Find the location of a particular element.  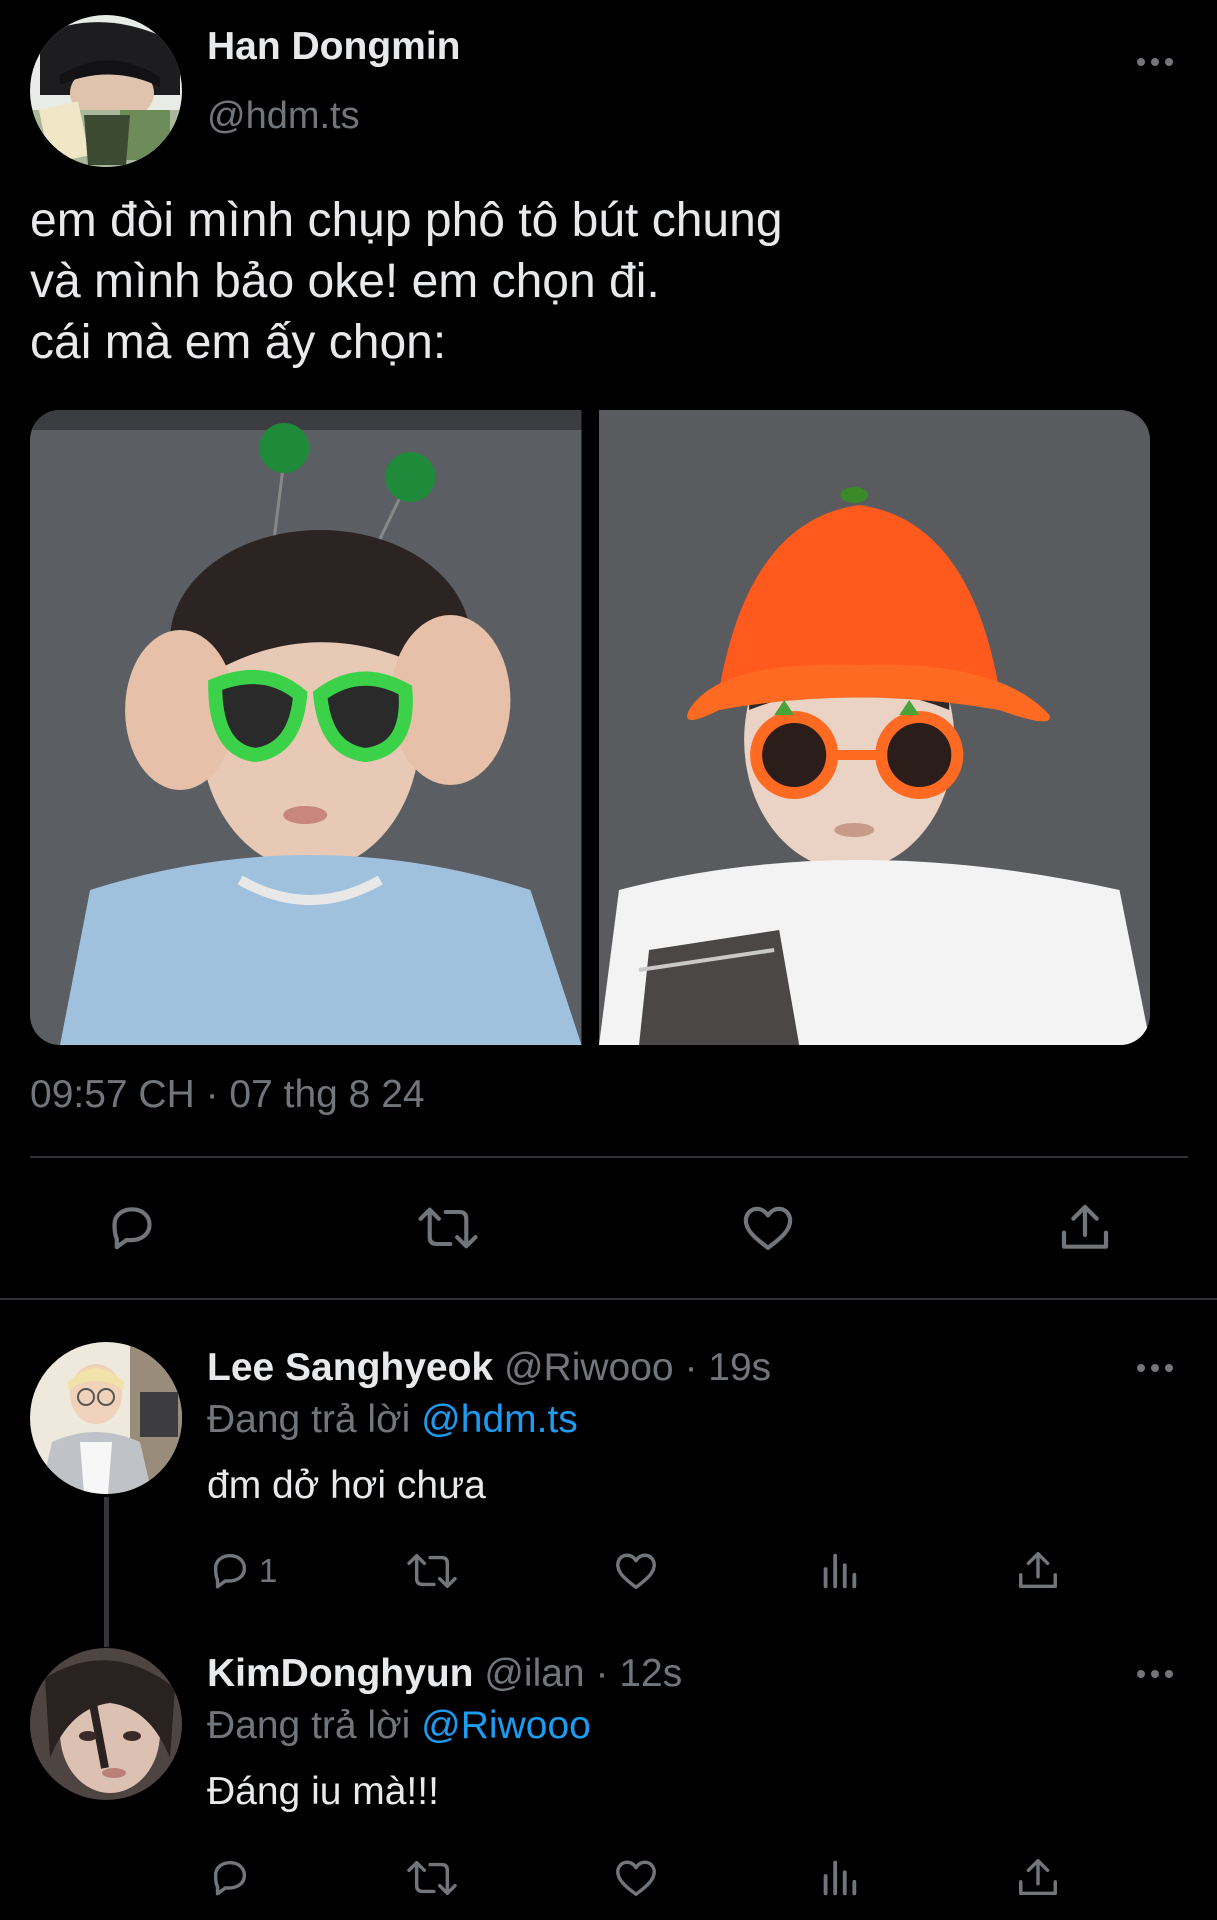

reply-text: Đáng iu mà!!! is located at coordinates (323, 1791).